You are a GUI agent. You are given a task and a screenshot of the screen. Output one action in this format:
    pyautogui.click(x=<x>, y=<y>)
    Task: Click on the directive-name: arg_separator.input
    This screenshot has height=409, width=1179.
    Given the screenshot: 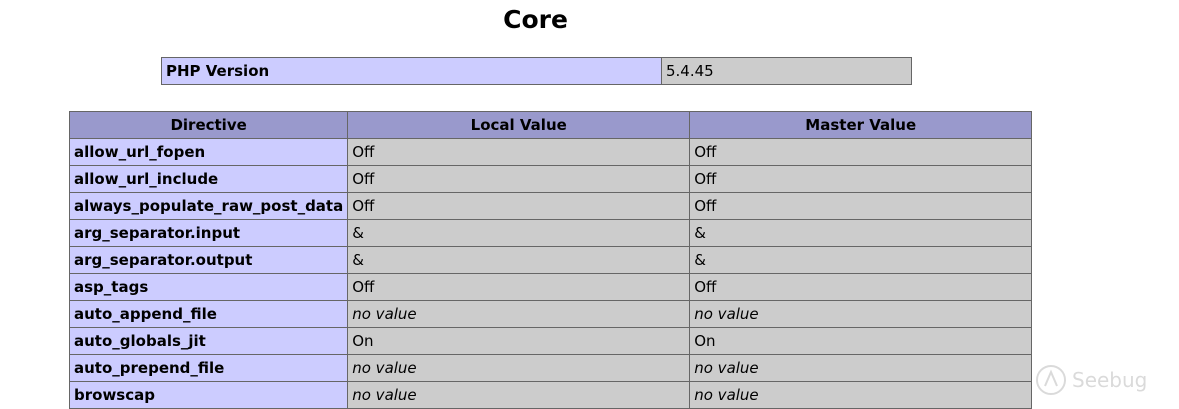 What is the action you would take?
    pyautogui.click(x=208, y=233)
    